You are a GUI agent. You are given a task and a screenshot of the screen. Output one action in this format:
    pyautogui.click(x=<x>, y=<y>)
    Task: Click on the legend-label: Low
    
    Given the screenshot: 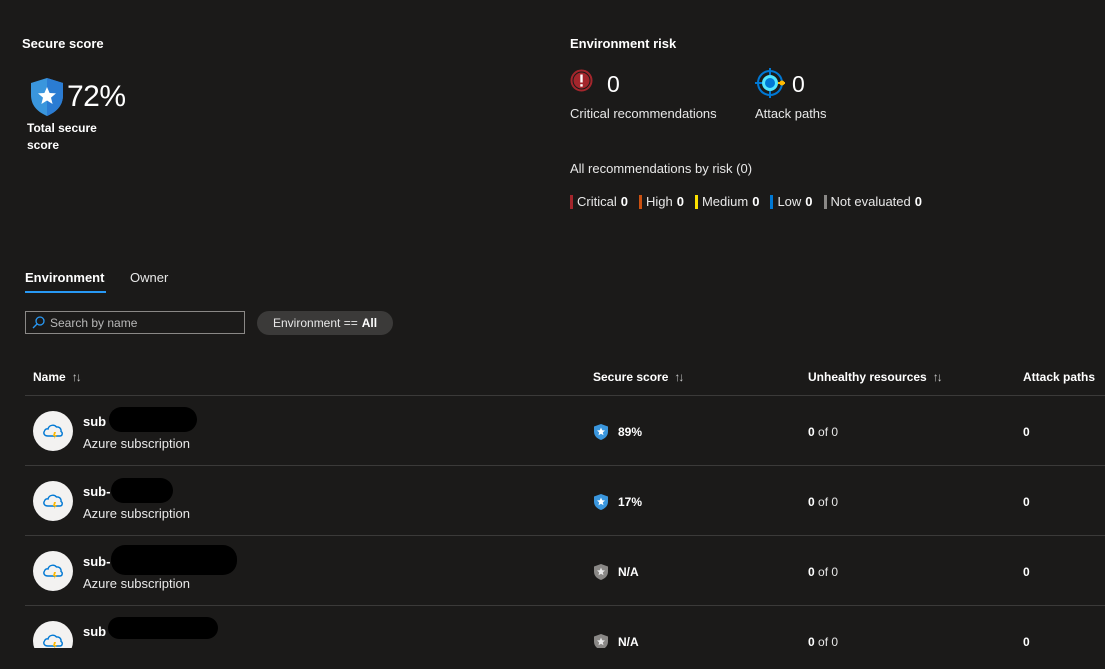 What is the action you would take?
    pyautogui.click(x=789, y=201)
    